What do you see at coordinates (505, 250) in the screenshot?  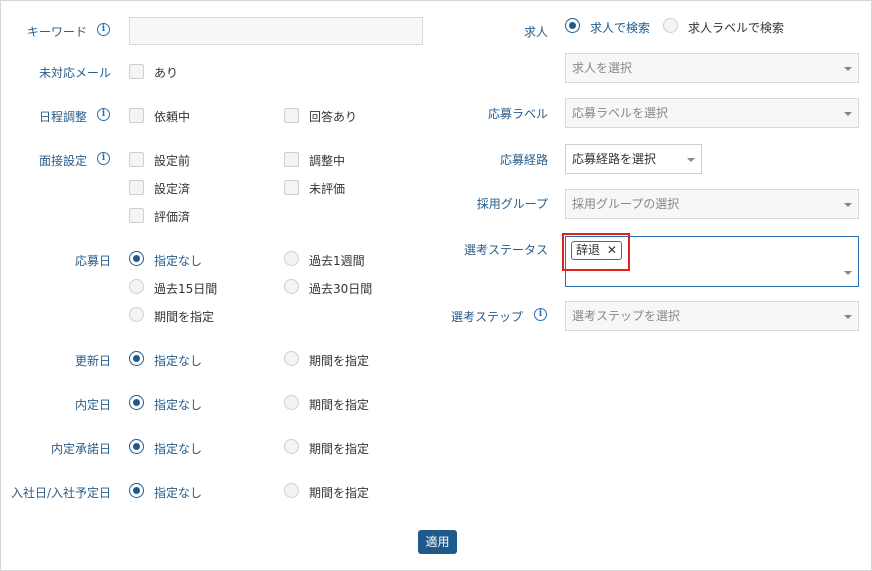 I see `selection-status-label: 選考ステータス` at bounding box center [505, 250].